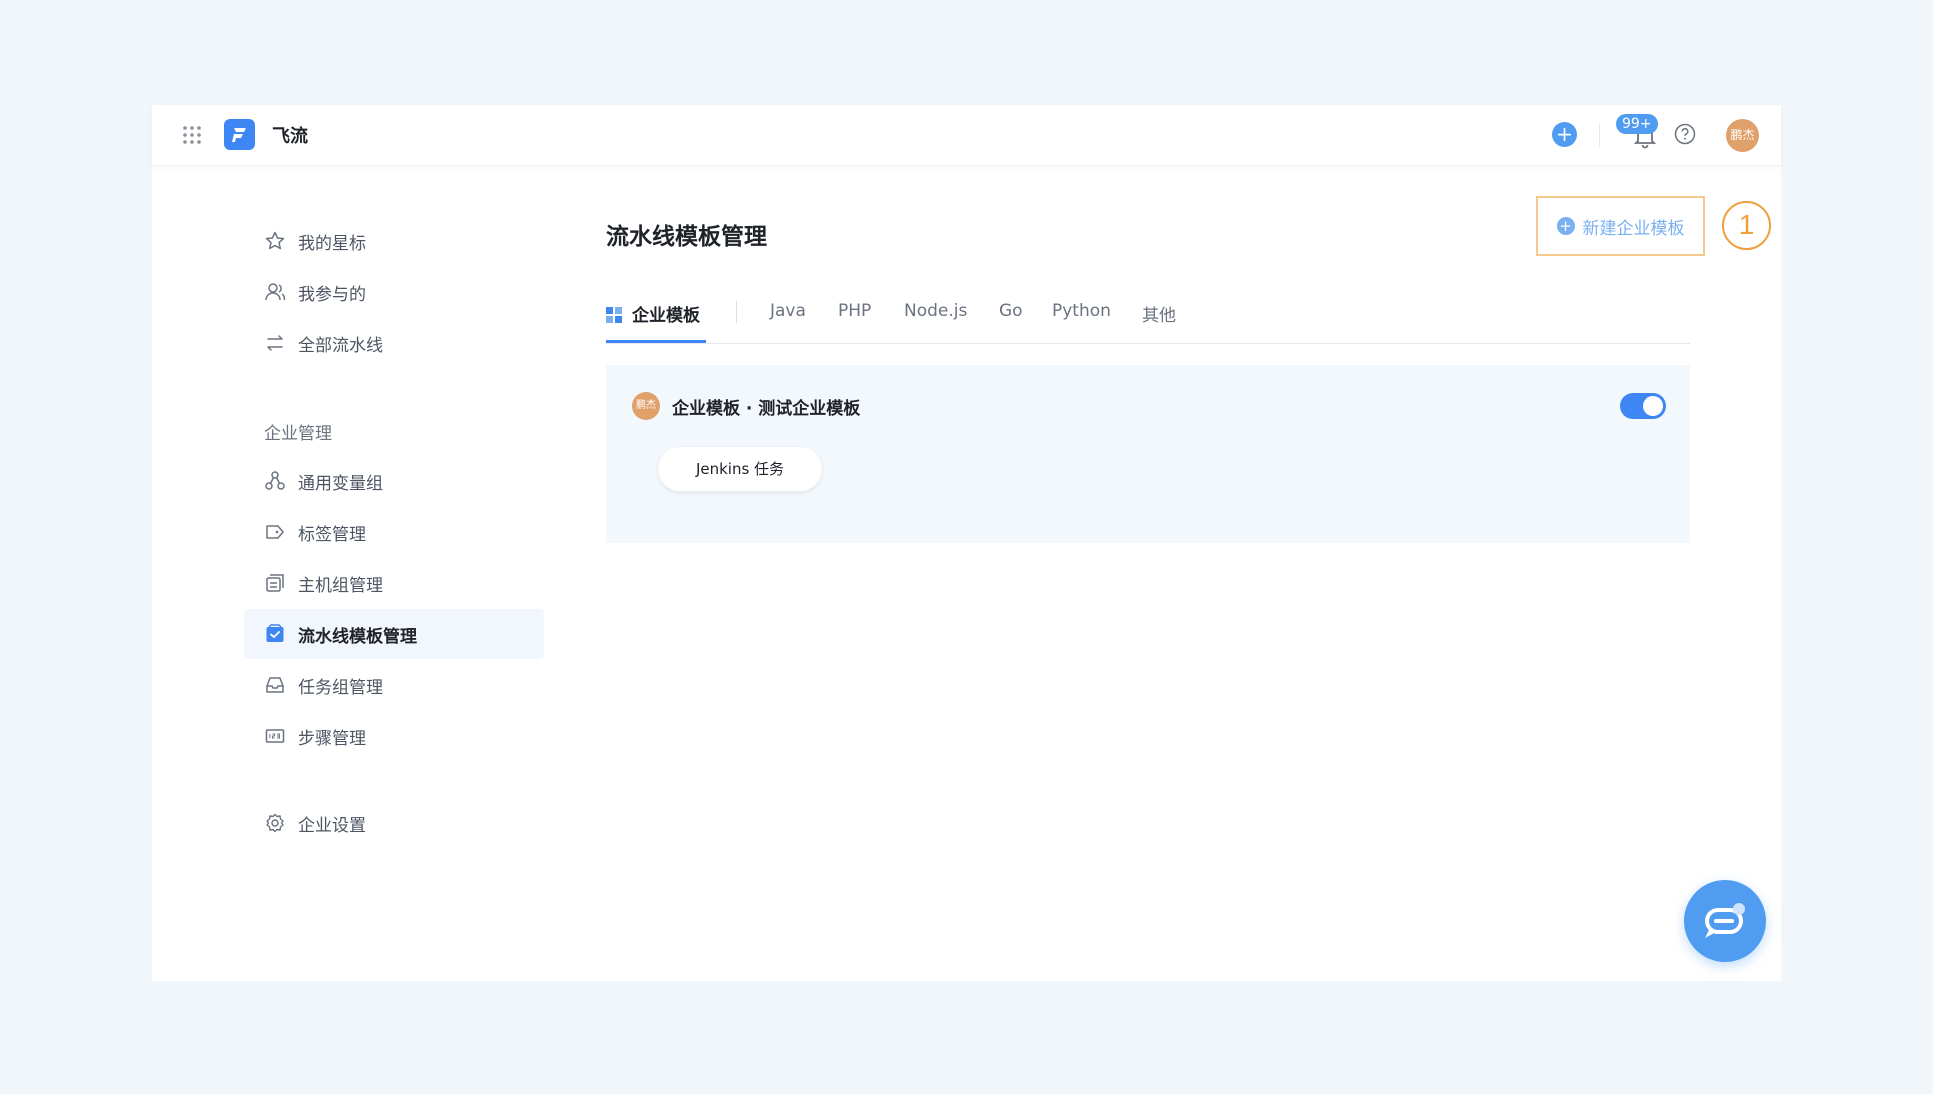 The image size is (1933, 1094). What do you see at coordinates (394, 532) in the screenshot?
I see `sidebar-item-tags: 标签管理` at bounding box center [394, 532].